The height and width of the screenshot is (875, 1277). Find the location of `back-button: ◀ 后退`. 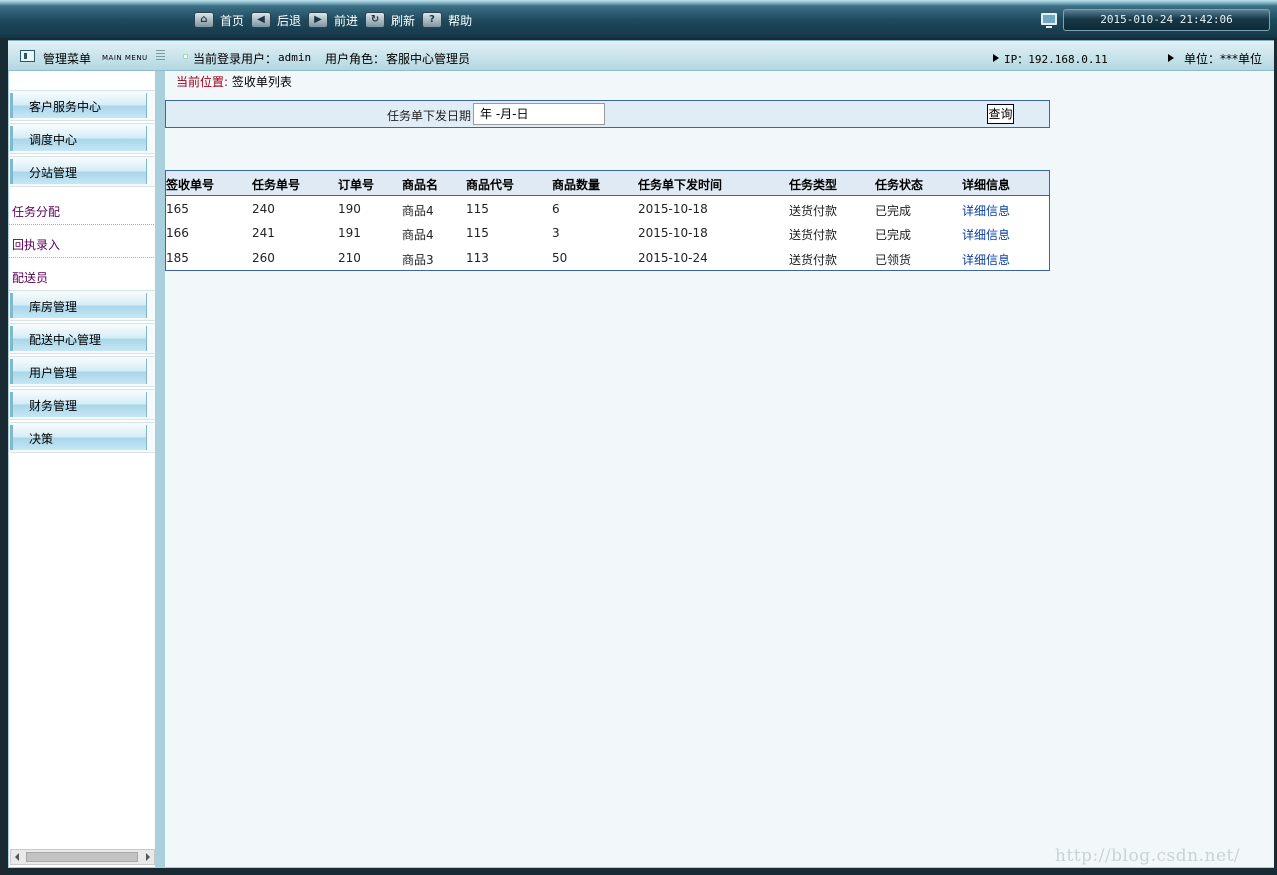

back-button: ◀ 后退 is located at coordinates (277, 20).